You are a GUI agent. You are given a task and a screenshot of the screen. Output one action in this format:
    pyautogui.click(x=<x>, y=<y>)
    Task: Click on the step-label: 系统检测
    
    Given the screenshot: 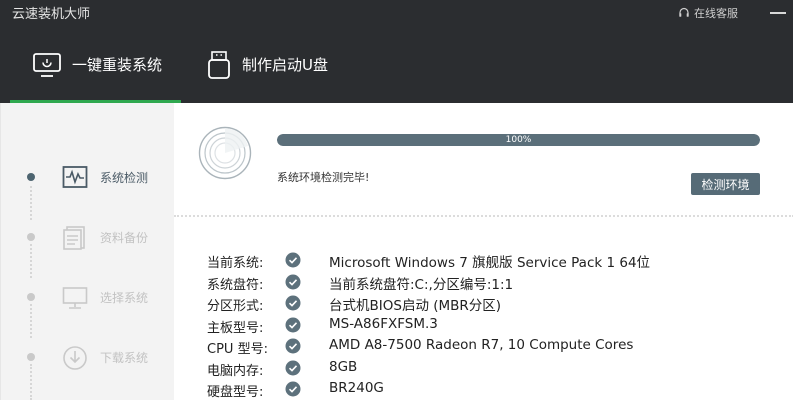 What is the action you would take?
    pyautogui.click(x=124, y=178)
    